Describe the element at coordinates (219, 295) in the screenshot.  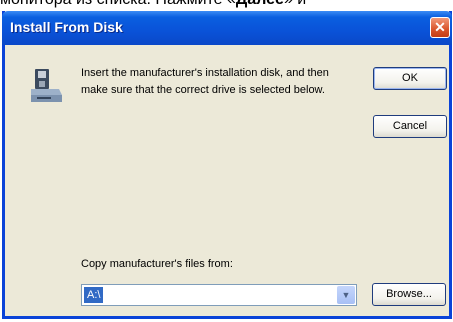
I see `path-combobox: A:\ ▼` at that location.